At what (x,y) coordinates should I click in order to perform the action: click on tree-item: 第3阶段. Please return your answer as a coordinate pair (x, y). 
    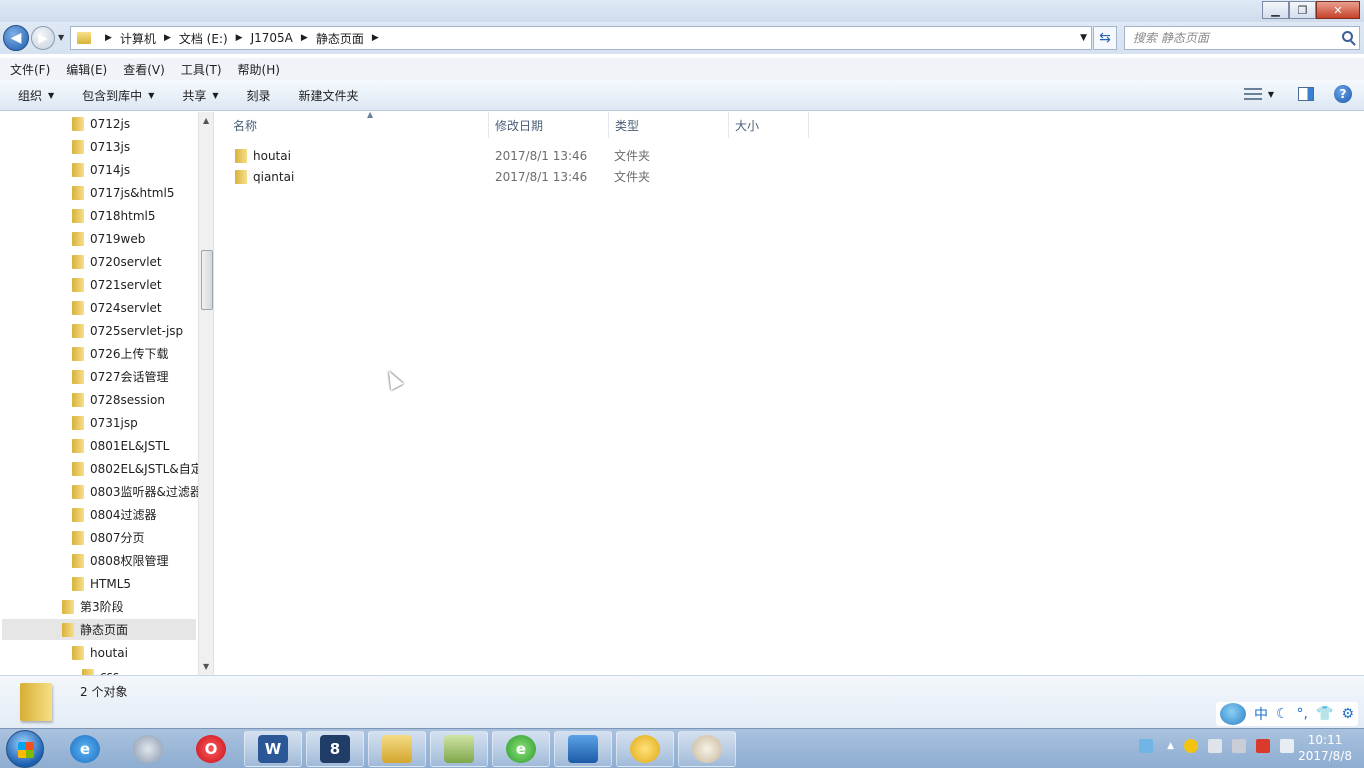
    Looking at the image, I should click on (93, 606).